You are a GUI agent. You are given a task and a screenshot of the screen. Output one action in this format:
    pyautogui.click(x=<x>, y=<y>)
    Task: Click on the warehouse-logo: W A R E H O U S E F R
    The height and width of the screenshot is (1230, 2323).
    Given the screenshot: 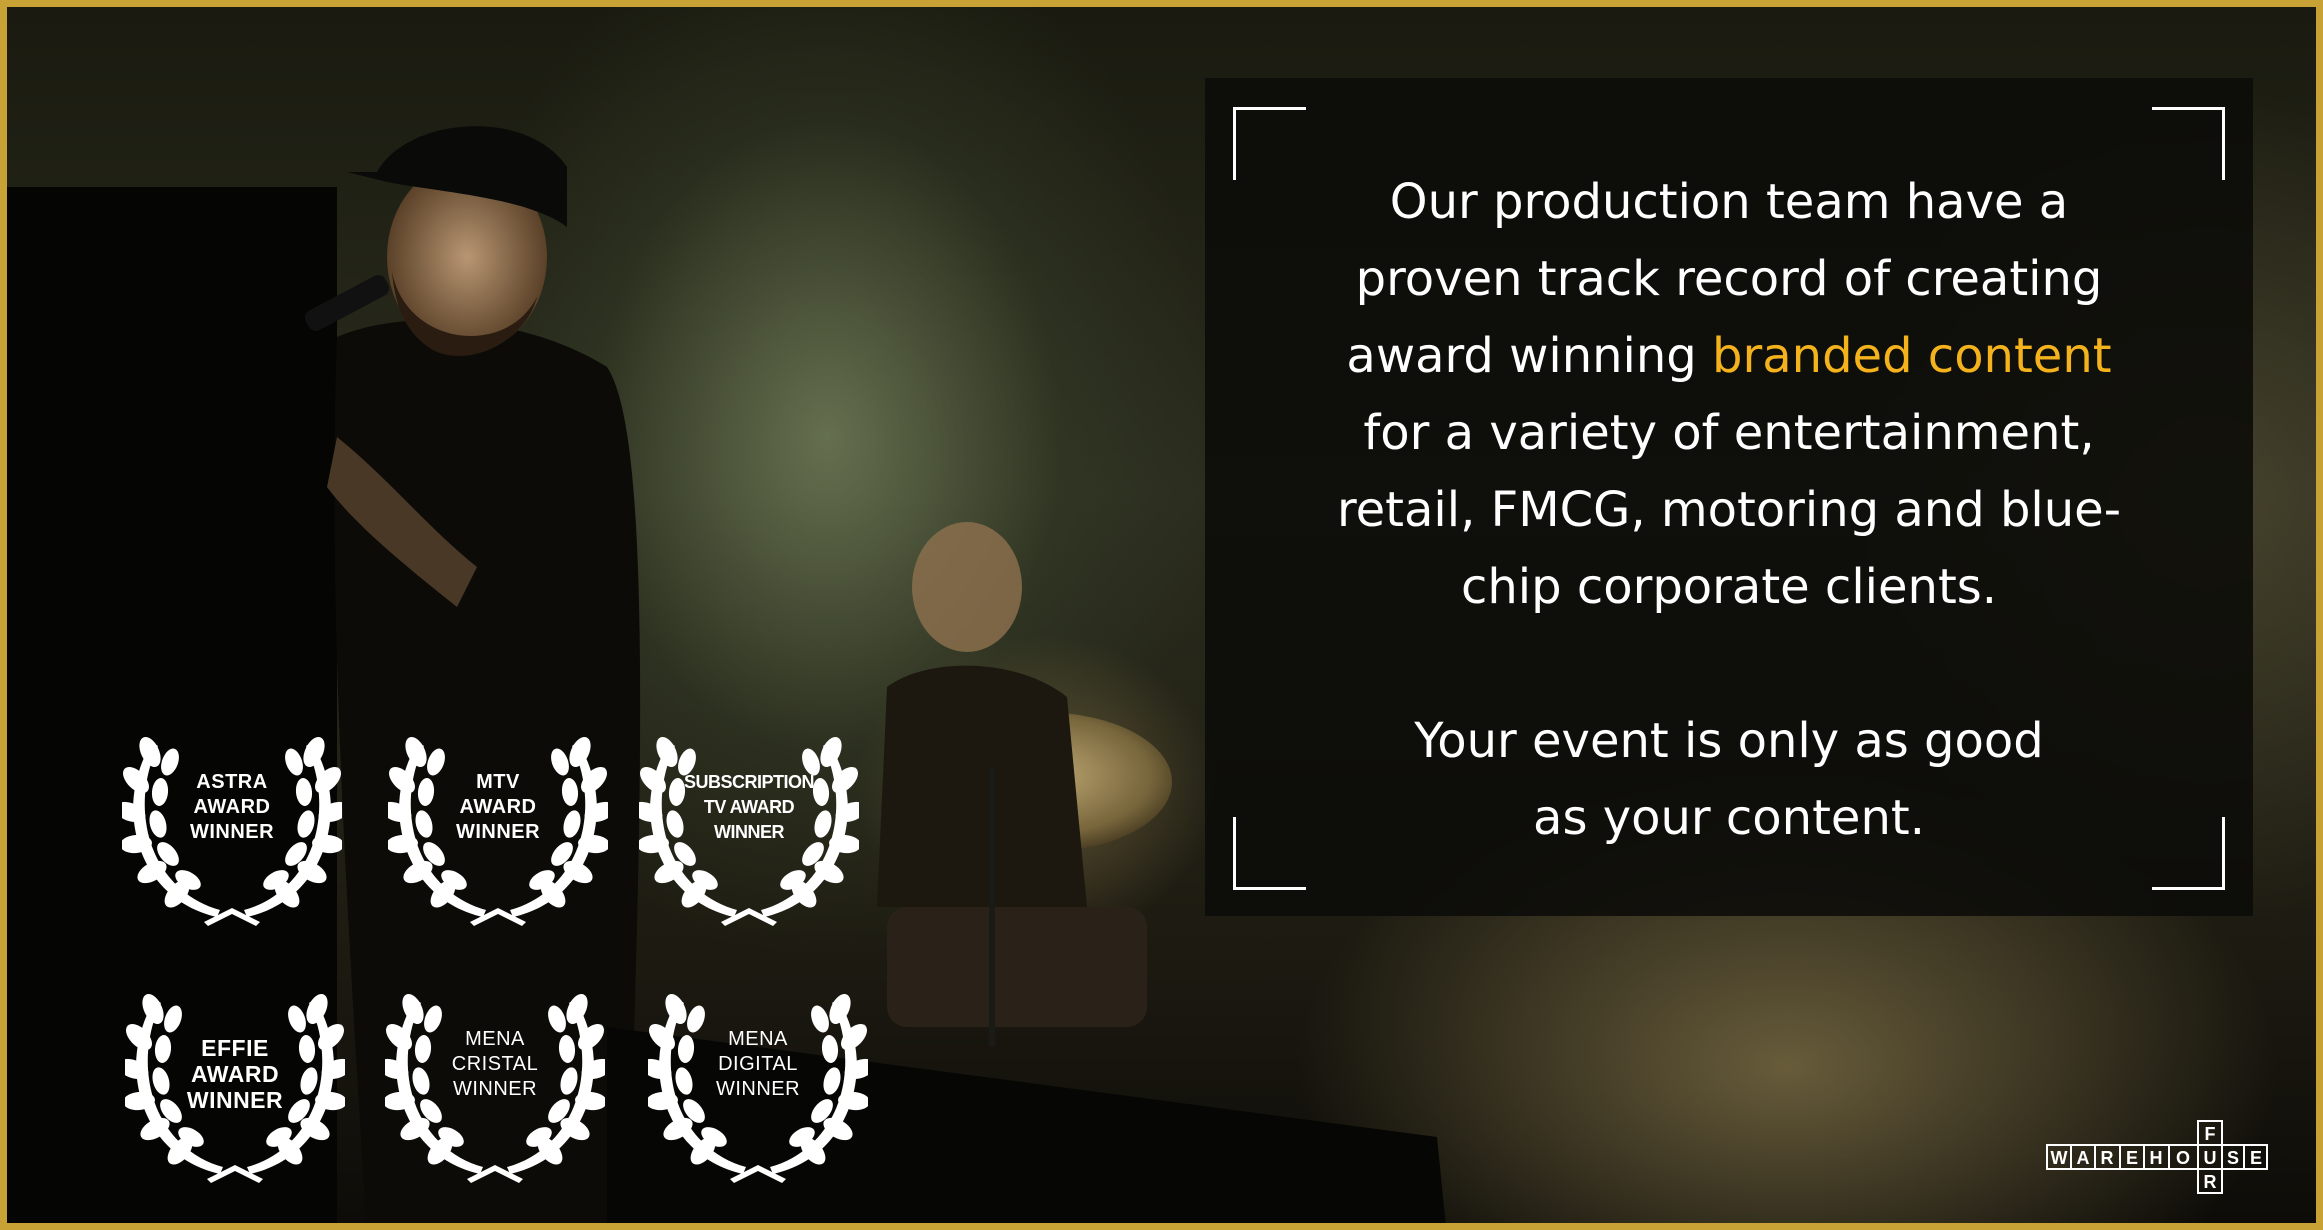 What is the action you would take?
    pyautogui.click(x=2157, y=1157)
    